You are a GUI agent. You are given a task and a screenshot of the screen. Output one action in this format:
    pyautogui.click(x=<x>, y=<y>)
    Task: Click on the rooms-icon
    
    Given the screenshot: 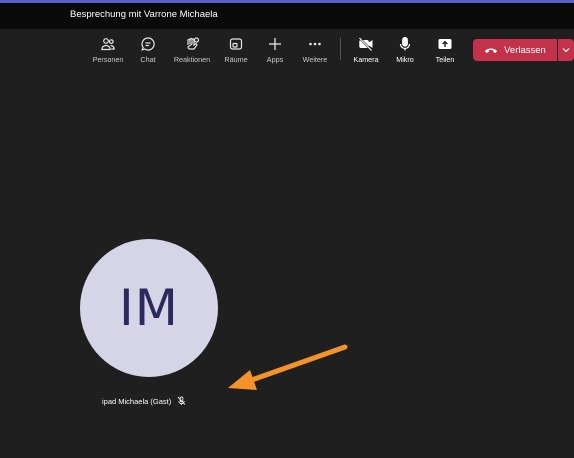 What is the action you would take?
    pyautogui.click(x=236, y=44)
    